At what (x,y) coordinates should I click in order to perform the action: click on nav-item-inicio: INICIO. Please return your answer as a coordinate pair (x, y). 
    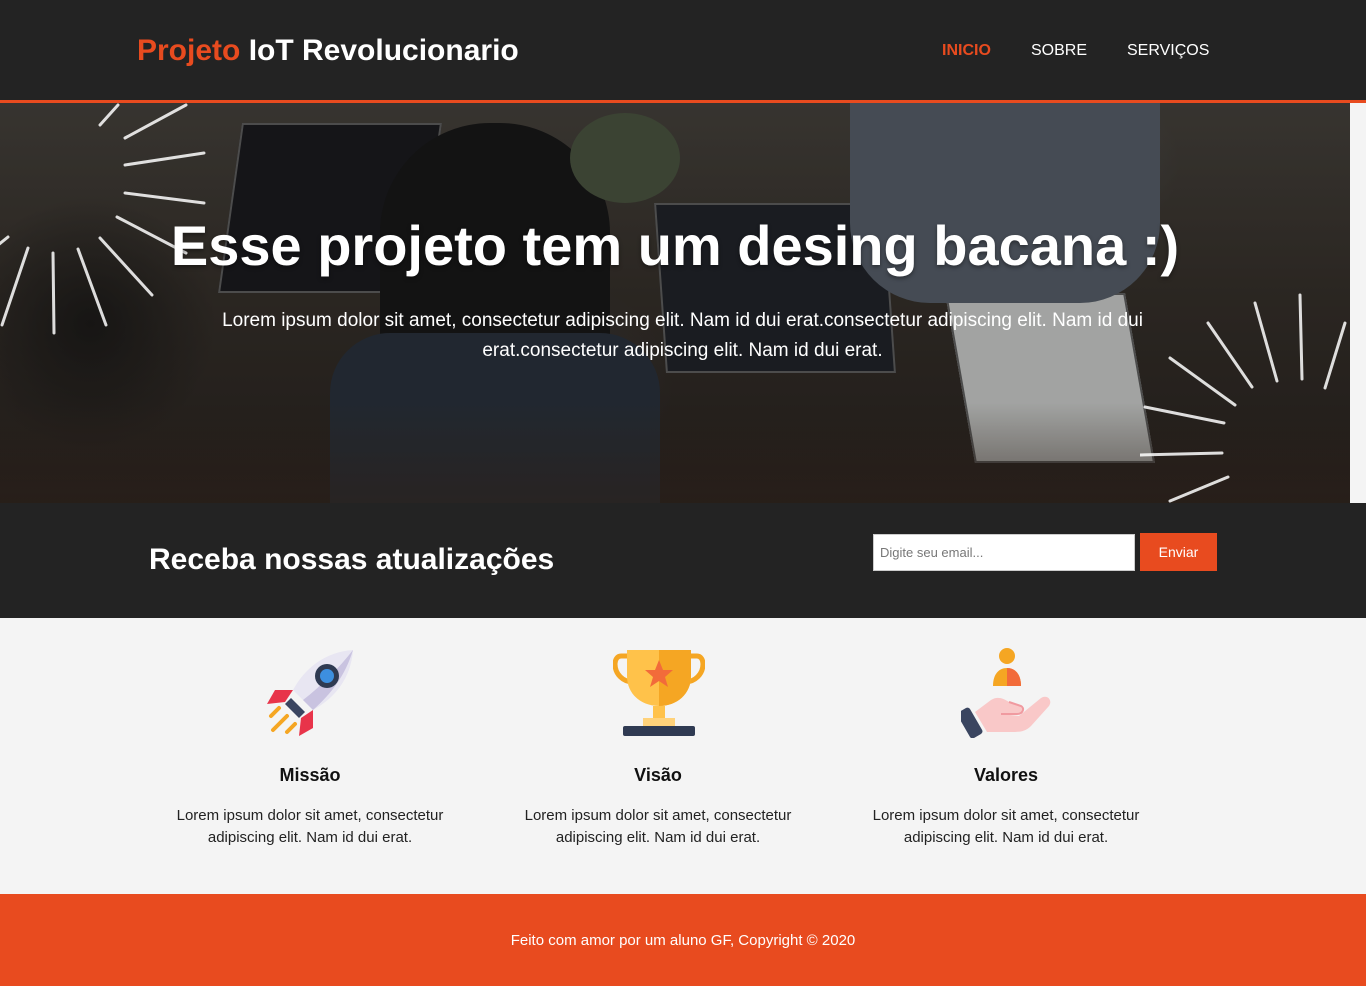
    Looking at the image, I should click on (966, 51).